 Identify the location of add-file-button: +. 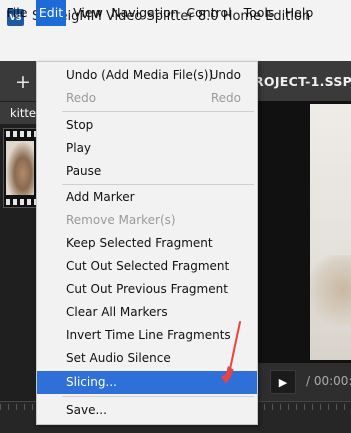
(23, 82).